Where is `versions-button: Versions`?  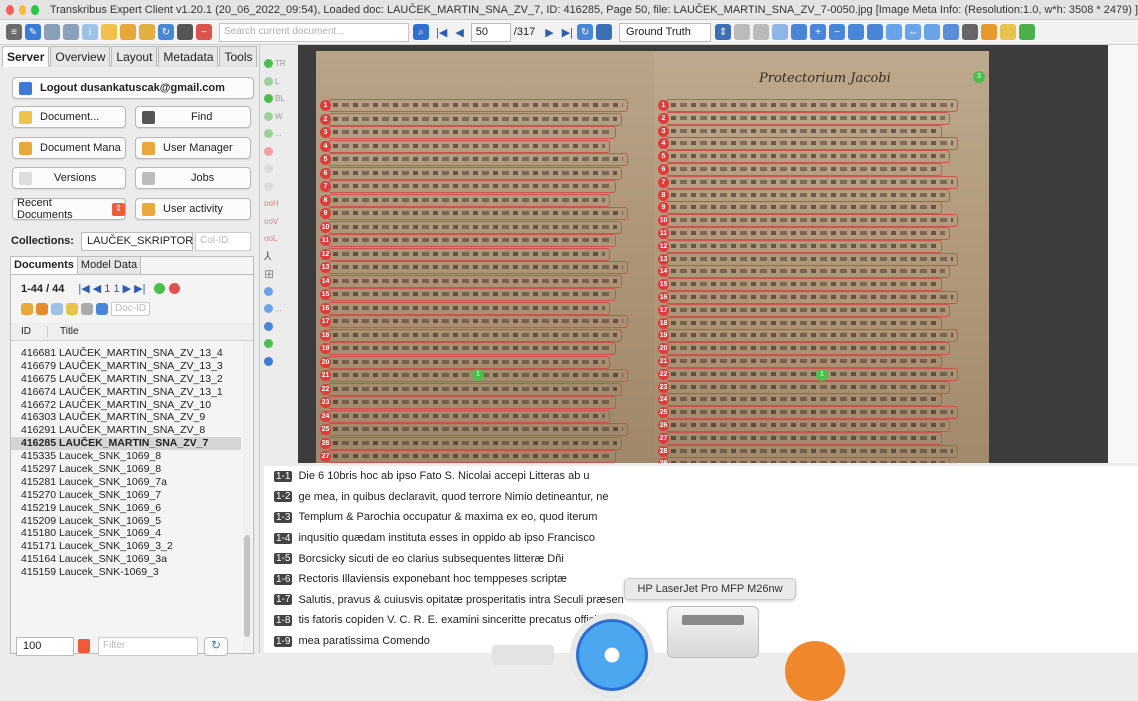 versions-button: Versions is located at coordinates (69, 178).